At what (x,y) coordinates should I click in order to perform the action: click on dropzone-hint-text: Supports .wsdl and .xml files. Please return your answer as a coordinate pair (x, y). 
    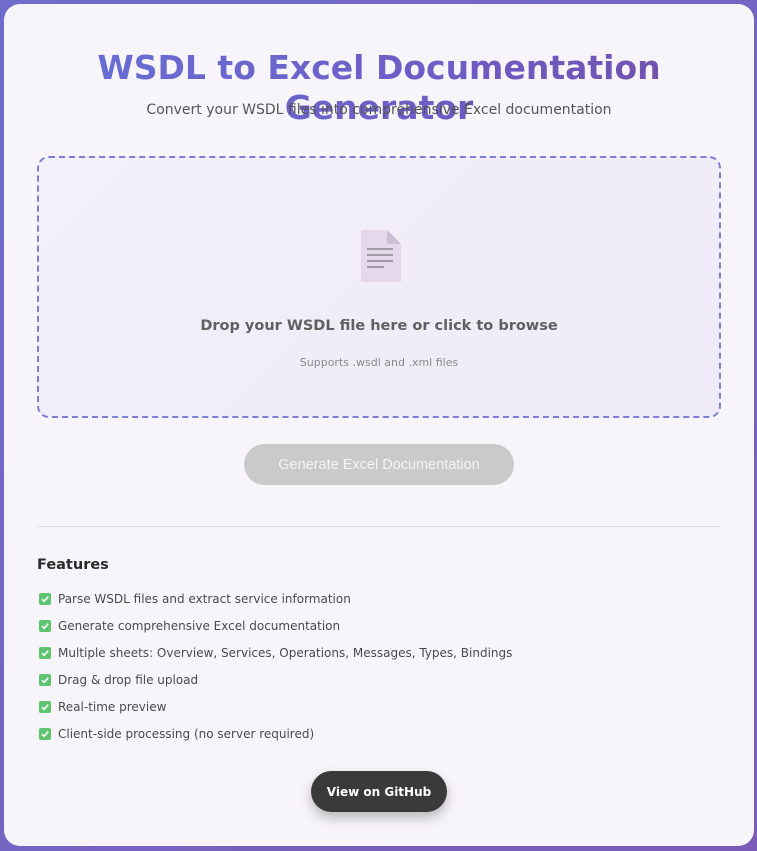
    Looking at the image, I should click on (379, 362).